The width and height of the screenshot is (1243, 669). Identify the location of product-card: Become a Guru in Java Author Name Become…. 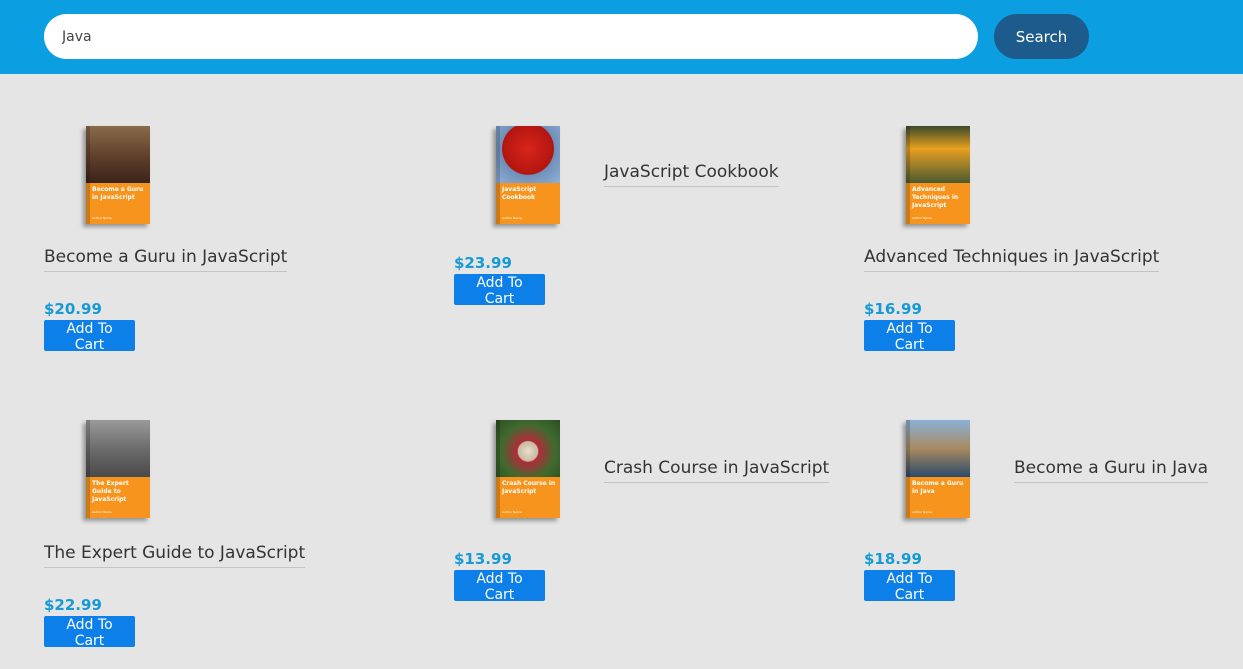
(1014, 490).